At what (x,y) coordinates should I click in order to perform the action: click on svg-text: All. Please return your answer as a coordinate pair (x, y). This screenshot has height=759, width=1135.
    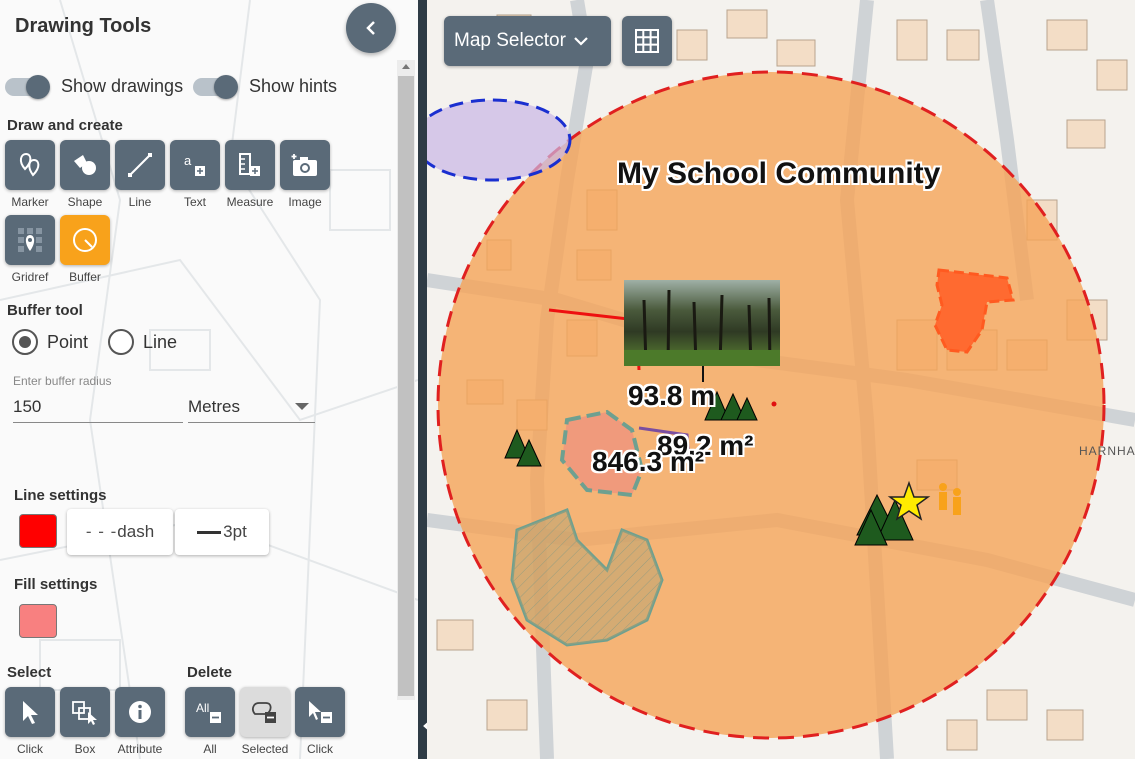
    Looking at the image, I should click on (202, 708).